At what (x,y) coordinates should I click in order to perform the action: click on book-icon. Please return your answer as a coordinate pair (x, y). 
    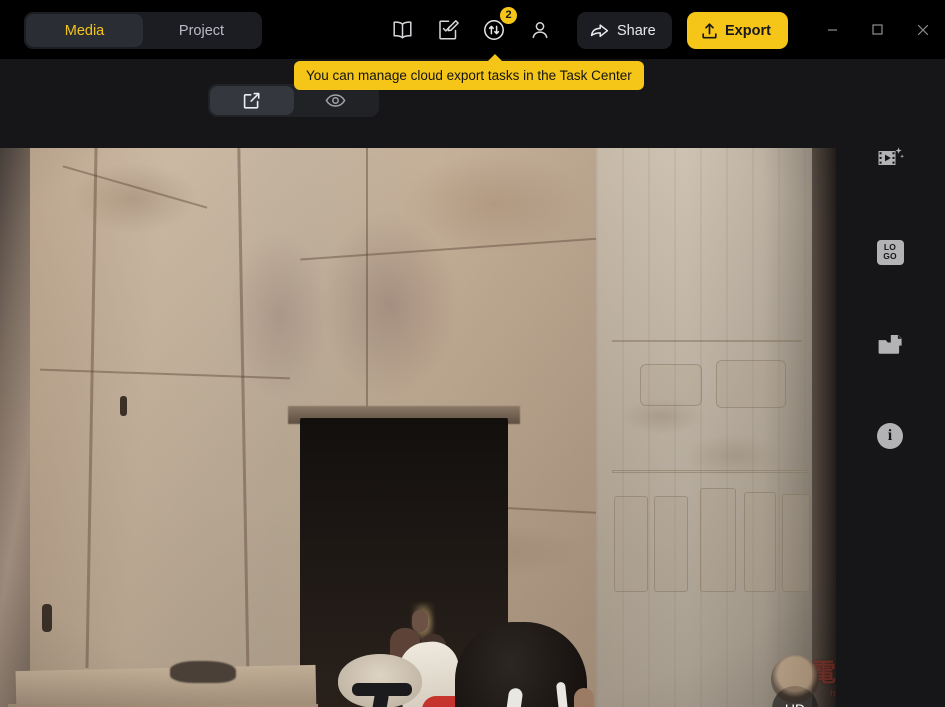
    Looking at the image, I should click on (402, 30).